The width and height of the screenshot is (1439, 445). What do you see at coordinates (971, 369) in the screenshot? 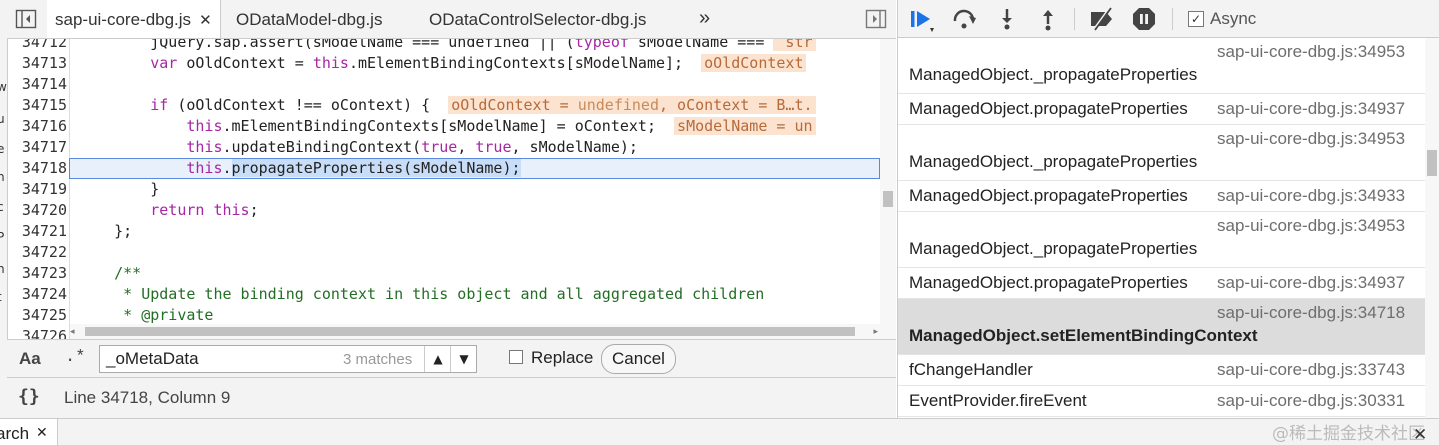
I see `frame-function-name: fChangeHandler` at bounding box center [971, 369].